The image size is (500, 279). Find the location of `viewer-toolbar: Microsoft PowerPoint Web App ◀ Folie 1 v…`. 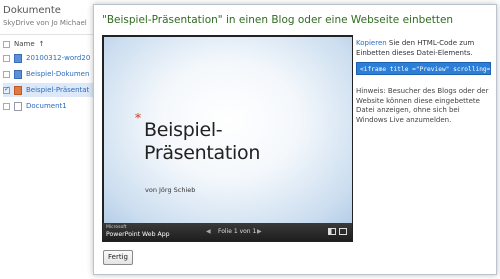

viewer-toolbar: Microsoft PowerPoint Web App ◀ Folie 1 v… is located at coordinates (227, 232).